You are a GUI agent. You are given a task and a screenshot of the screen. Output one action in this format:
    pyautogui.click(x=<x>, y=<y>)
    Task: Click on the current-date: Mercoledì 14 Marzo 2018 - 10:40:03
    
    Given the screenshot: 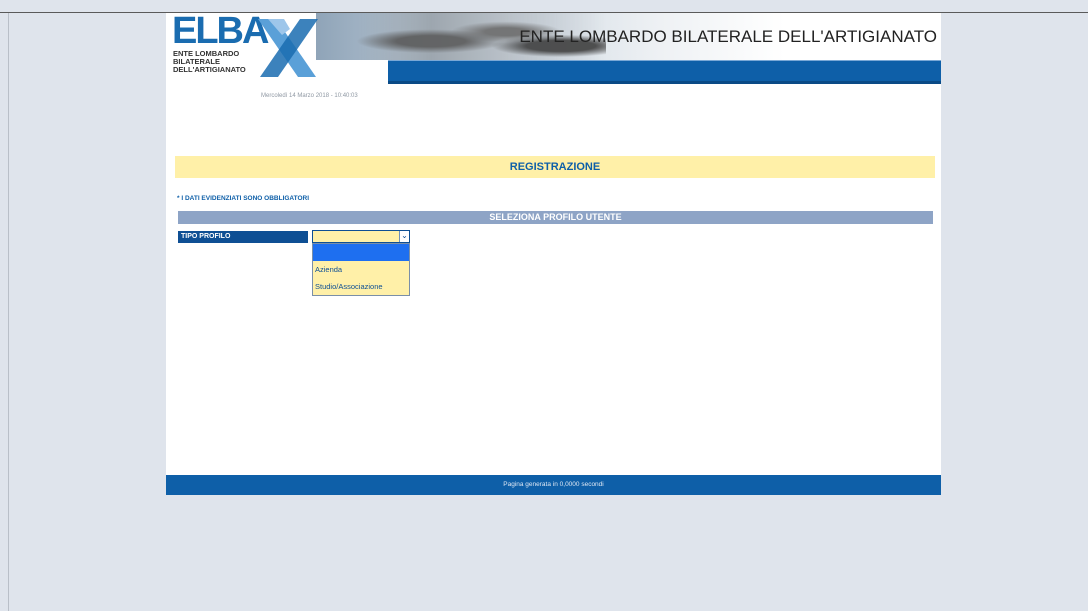 What is the action you would take?
    pyautogui.click(x=309, y=96)
    